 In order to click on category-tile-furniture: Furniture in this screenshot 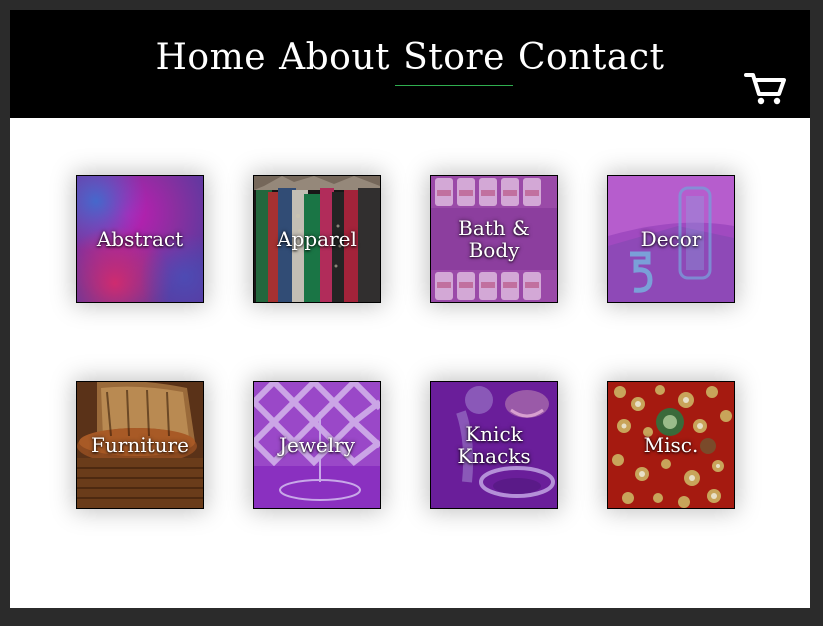, I will do `click(140, 445)`.